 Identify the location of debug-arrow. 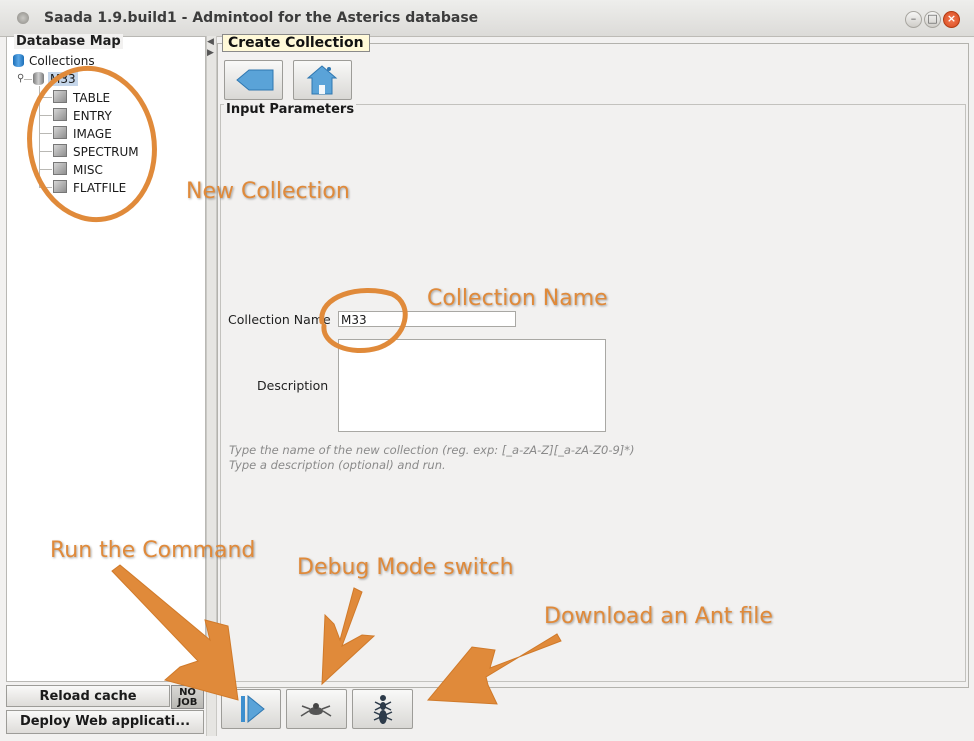
(348, 636).